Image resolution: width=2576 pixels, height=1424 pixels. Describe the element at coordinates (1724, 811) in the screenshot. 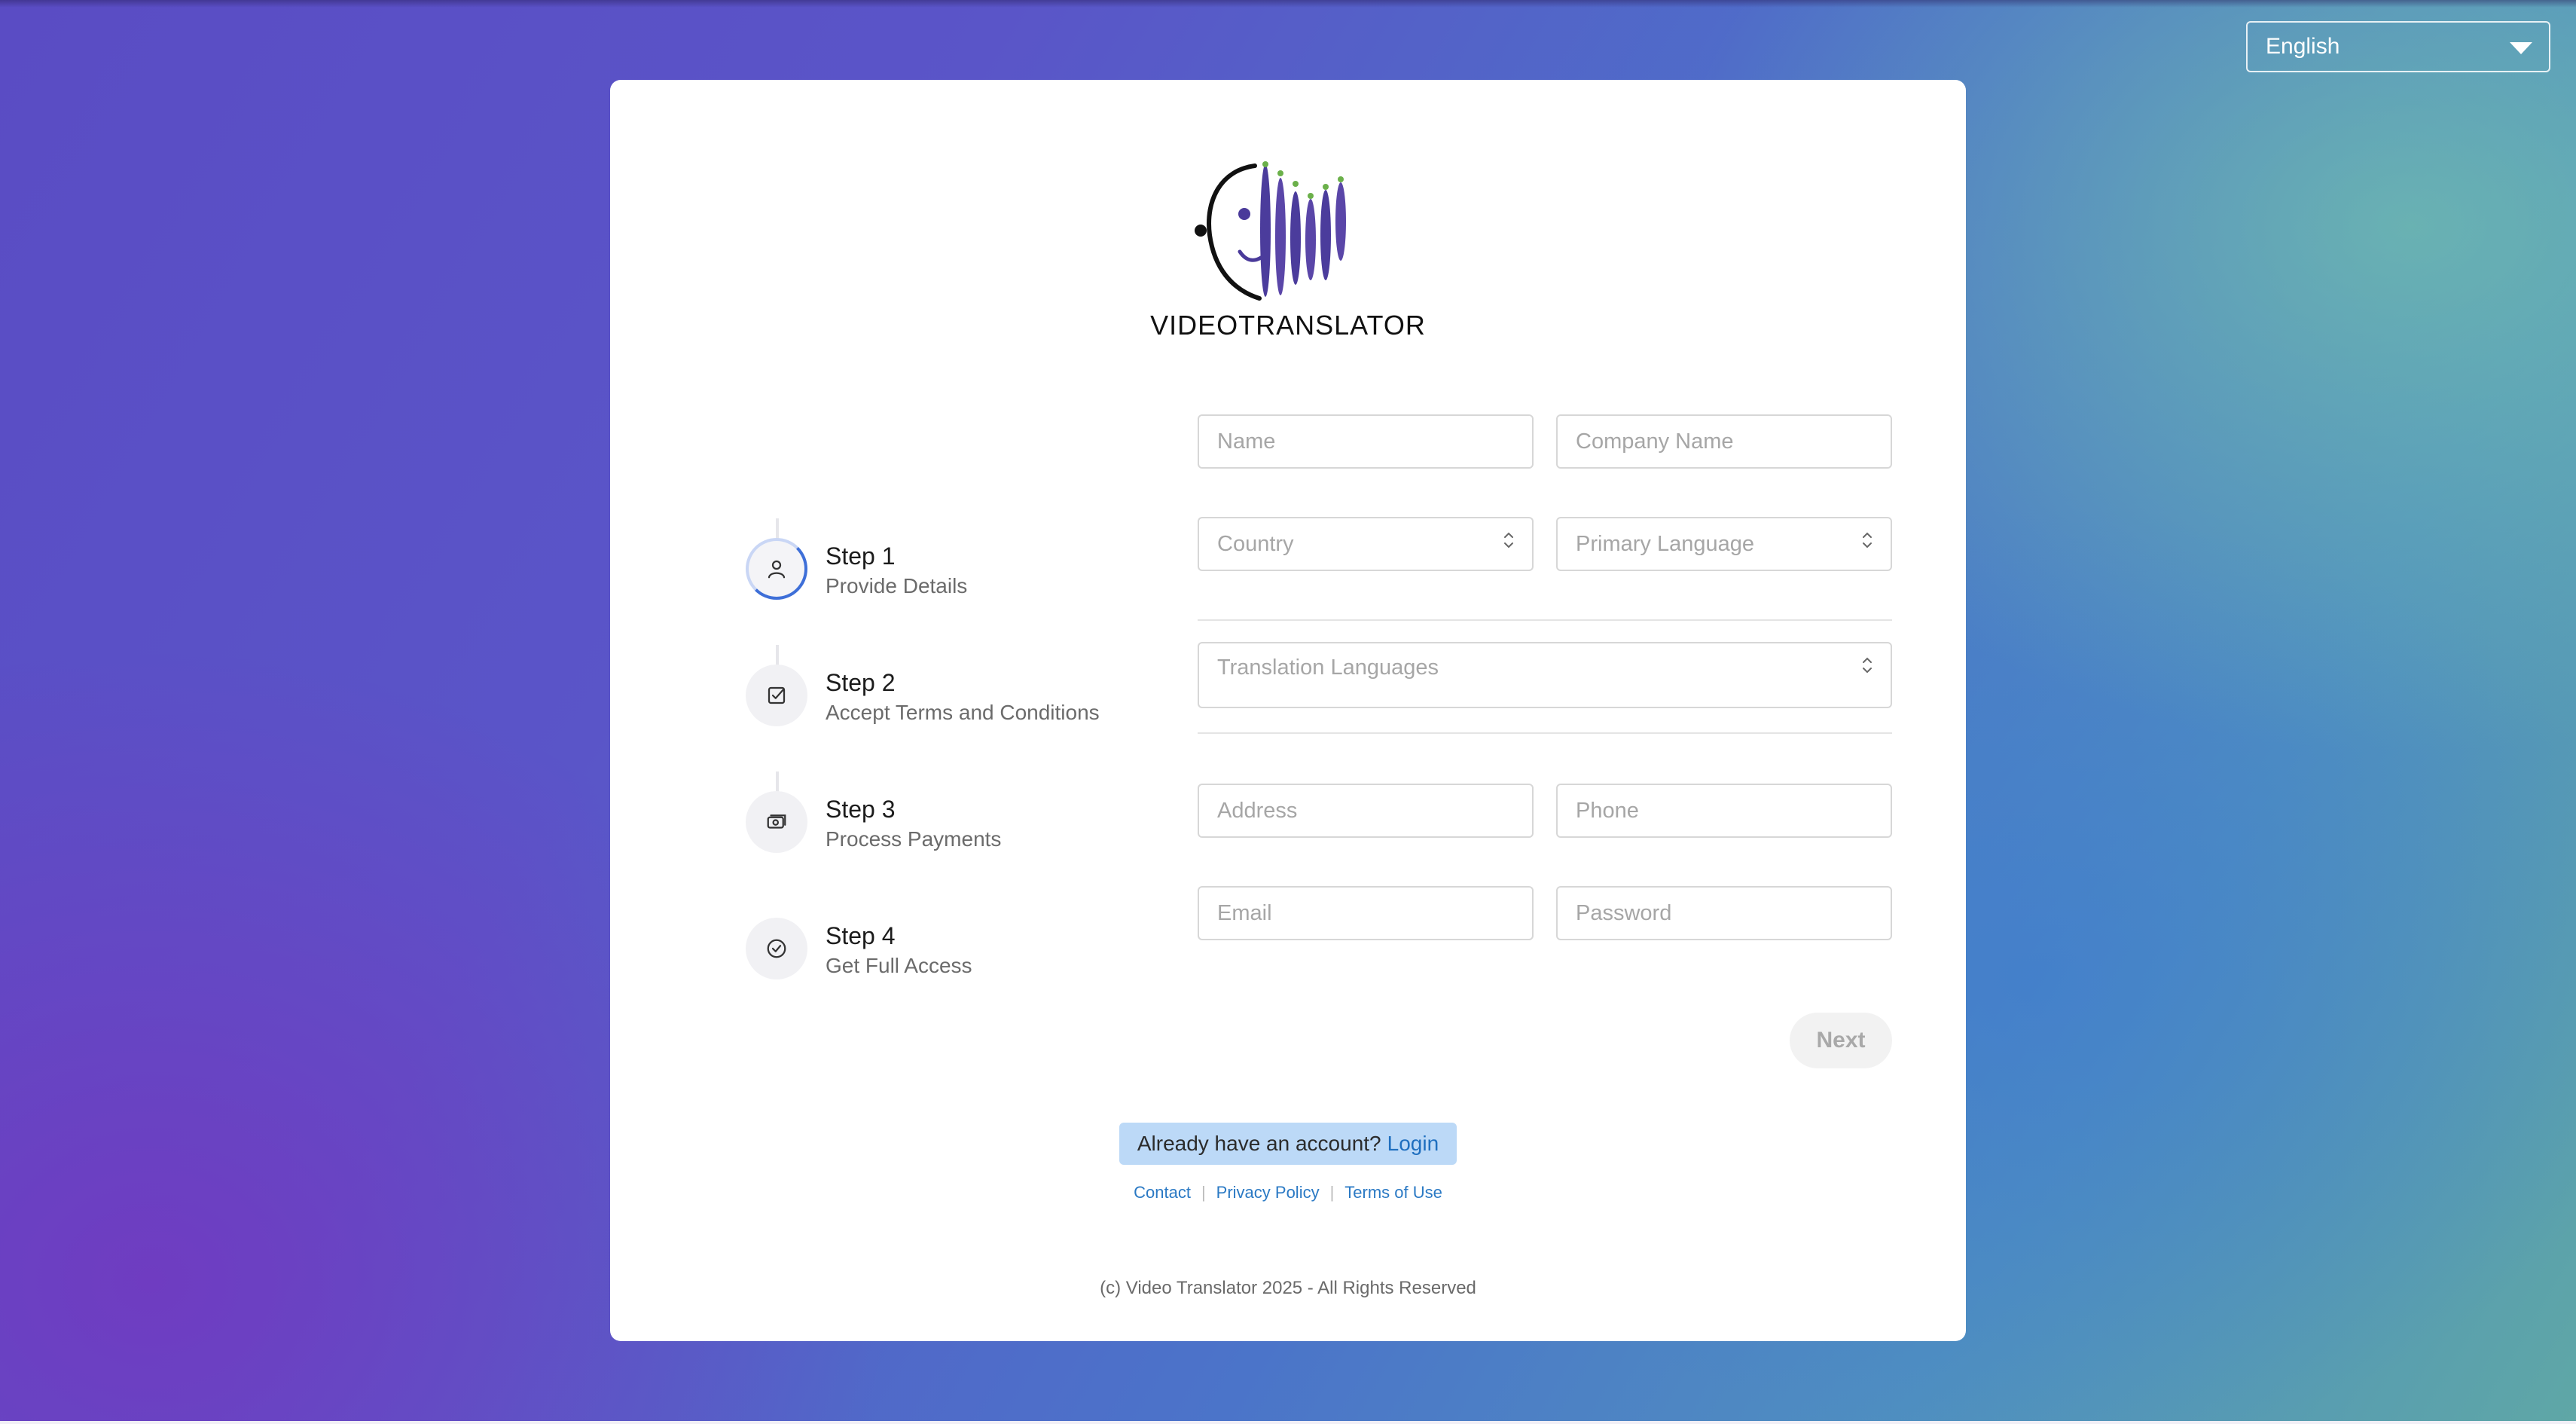

I see `phone-input` at that location.